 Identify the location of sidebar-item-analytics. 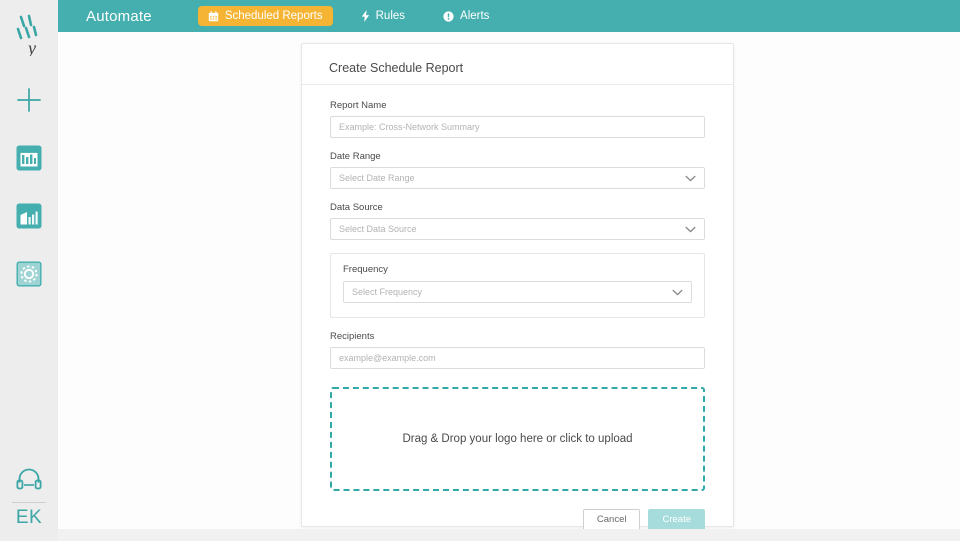
(29, 216).